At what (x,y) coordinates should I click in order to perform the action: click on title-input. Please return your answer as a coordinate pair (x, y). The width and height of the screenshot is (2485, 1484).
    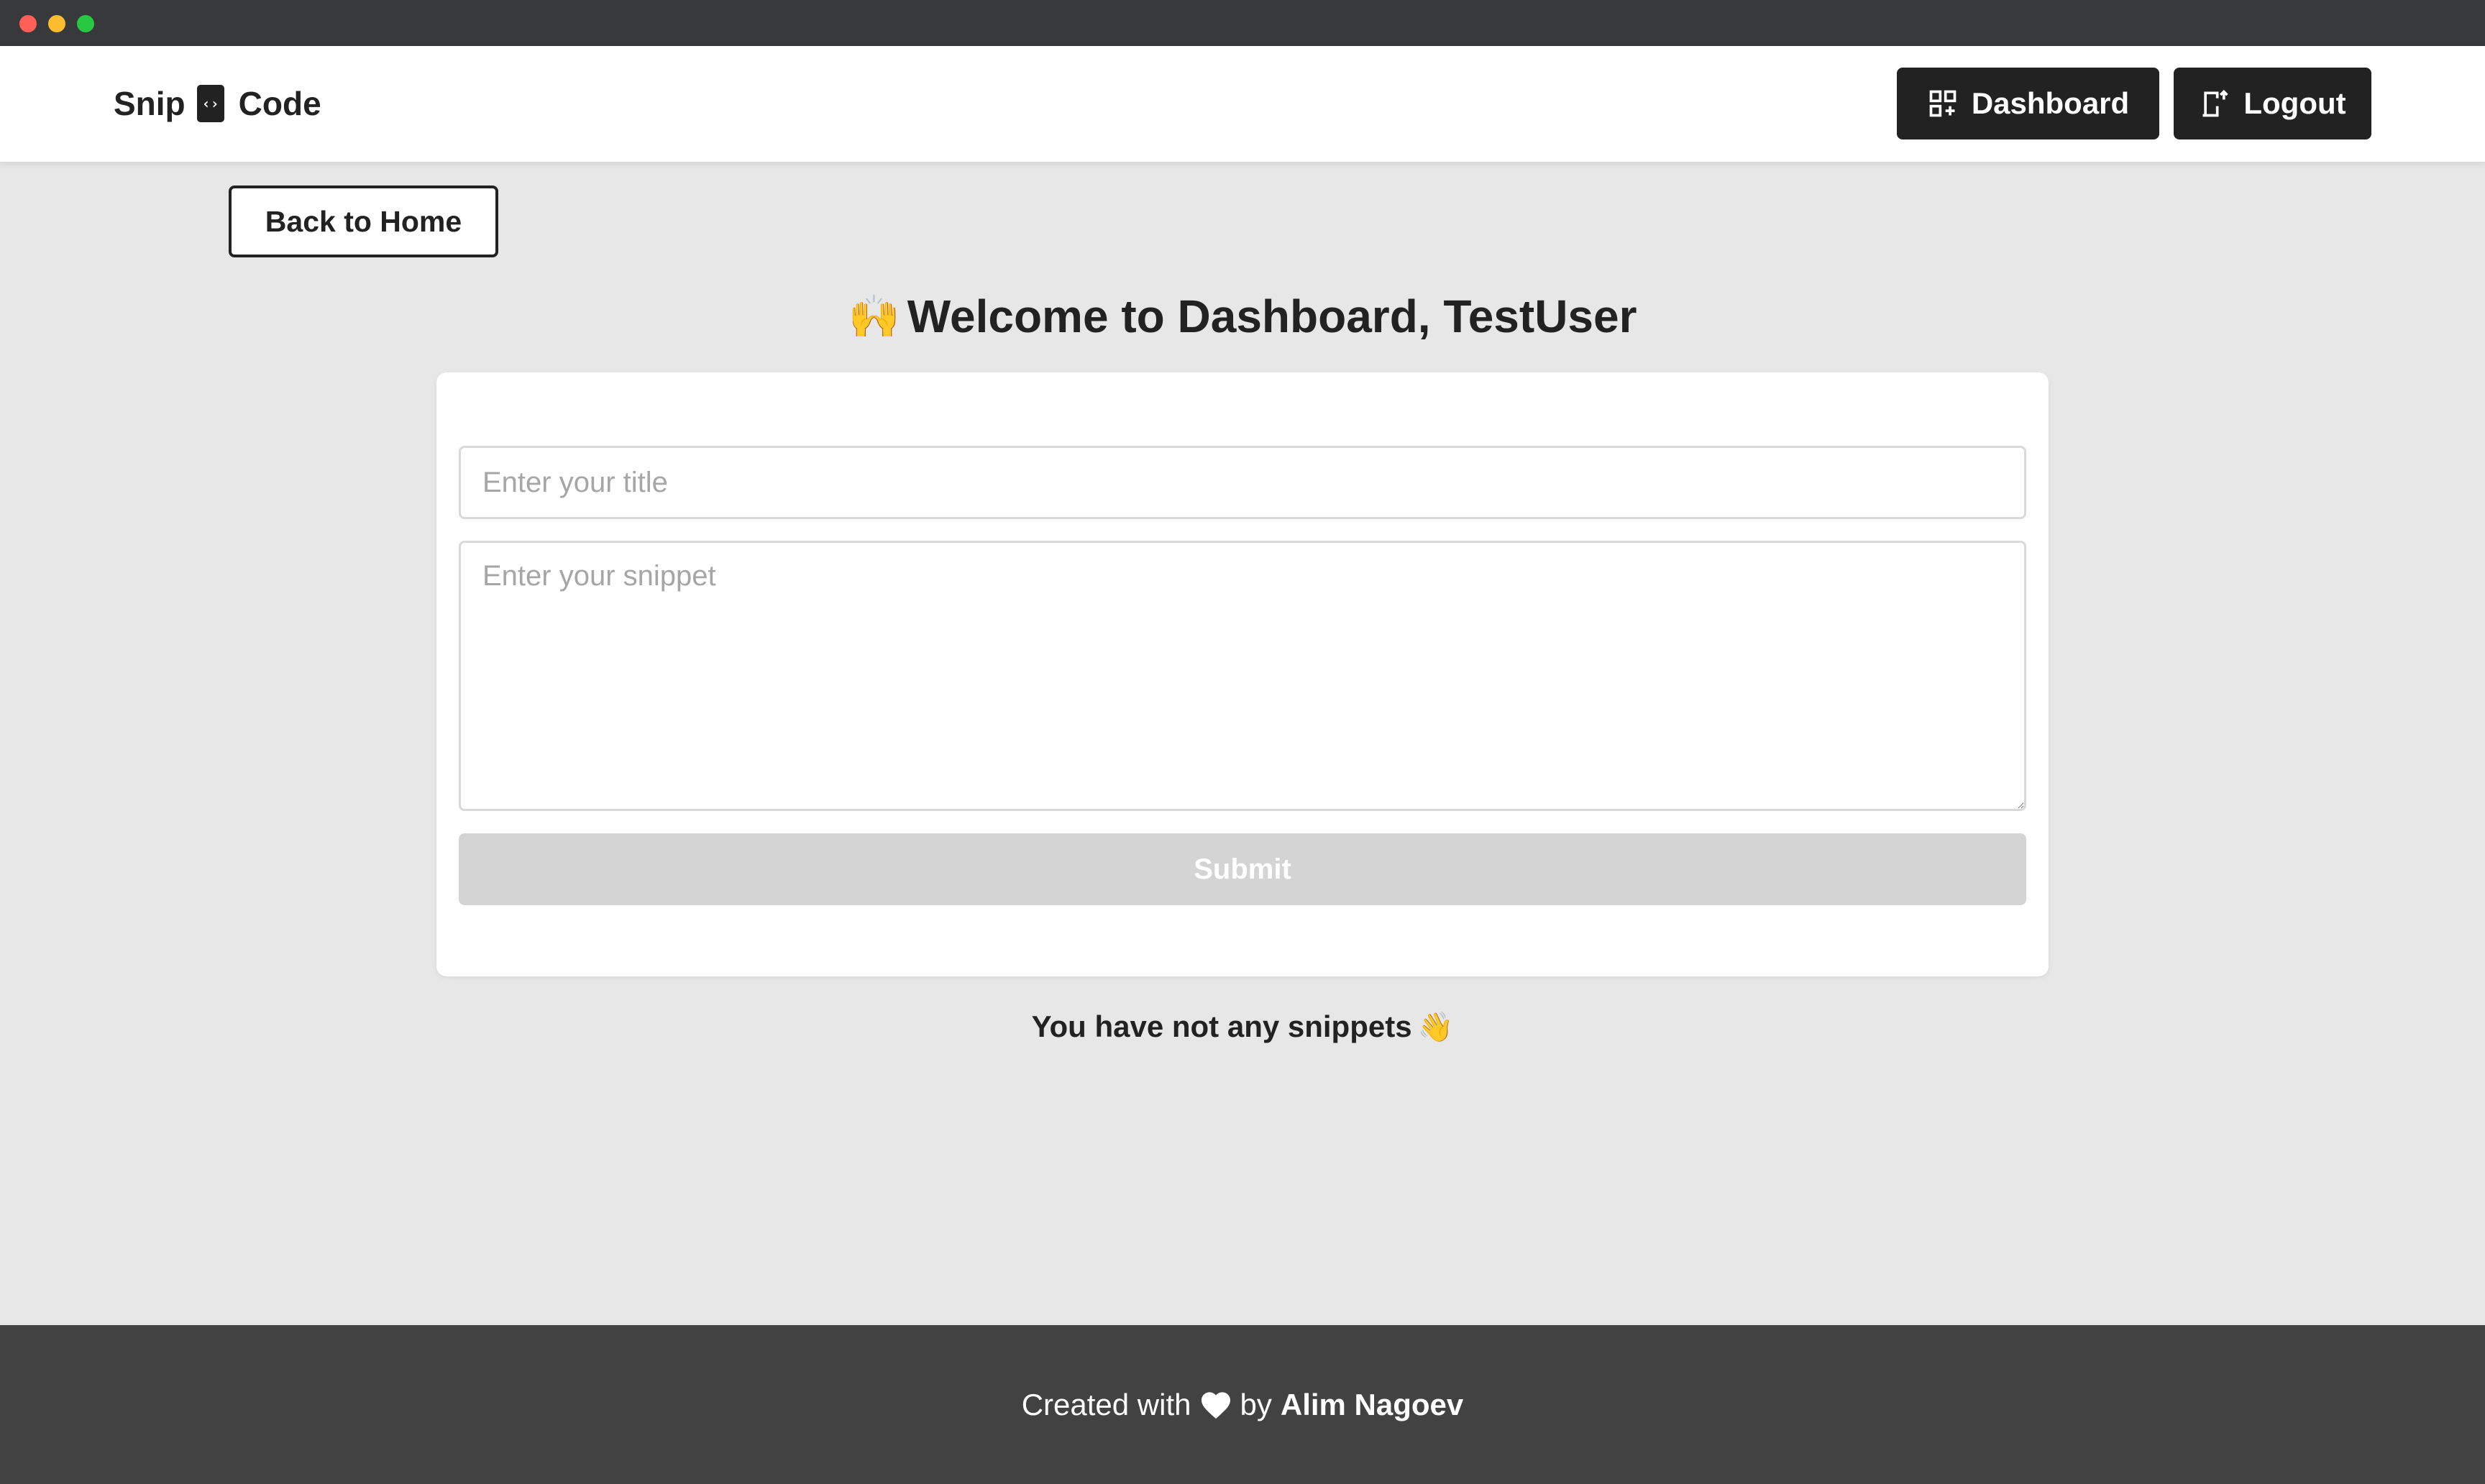
    Looking at the image, I should click on (1242, 482).